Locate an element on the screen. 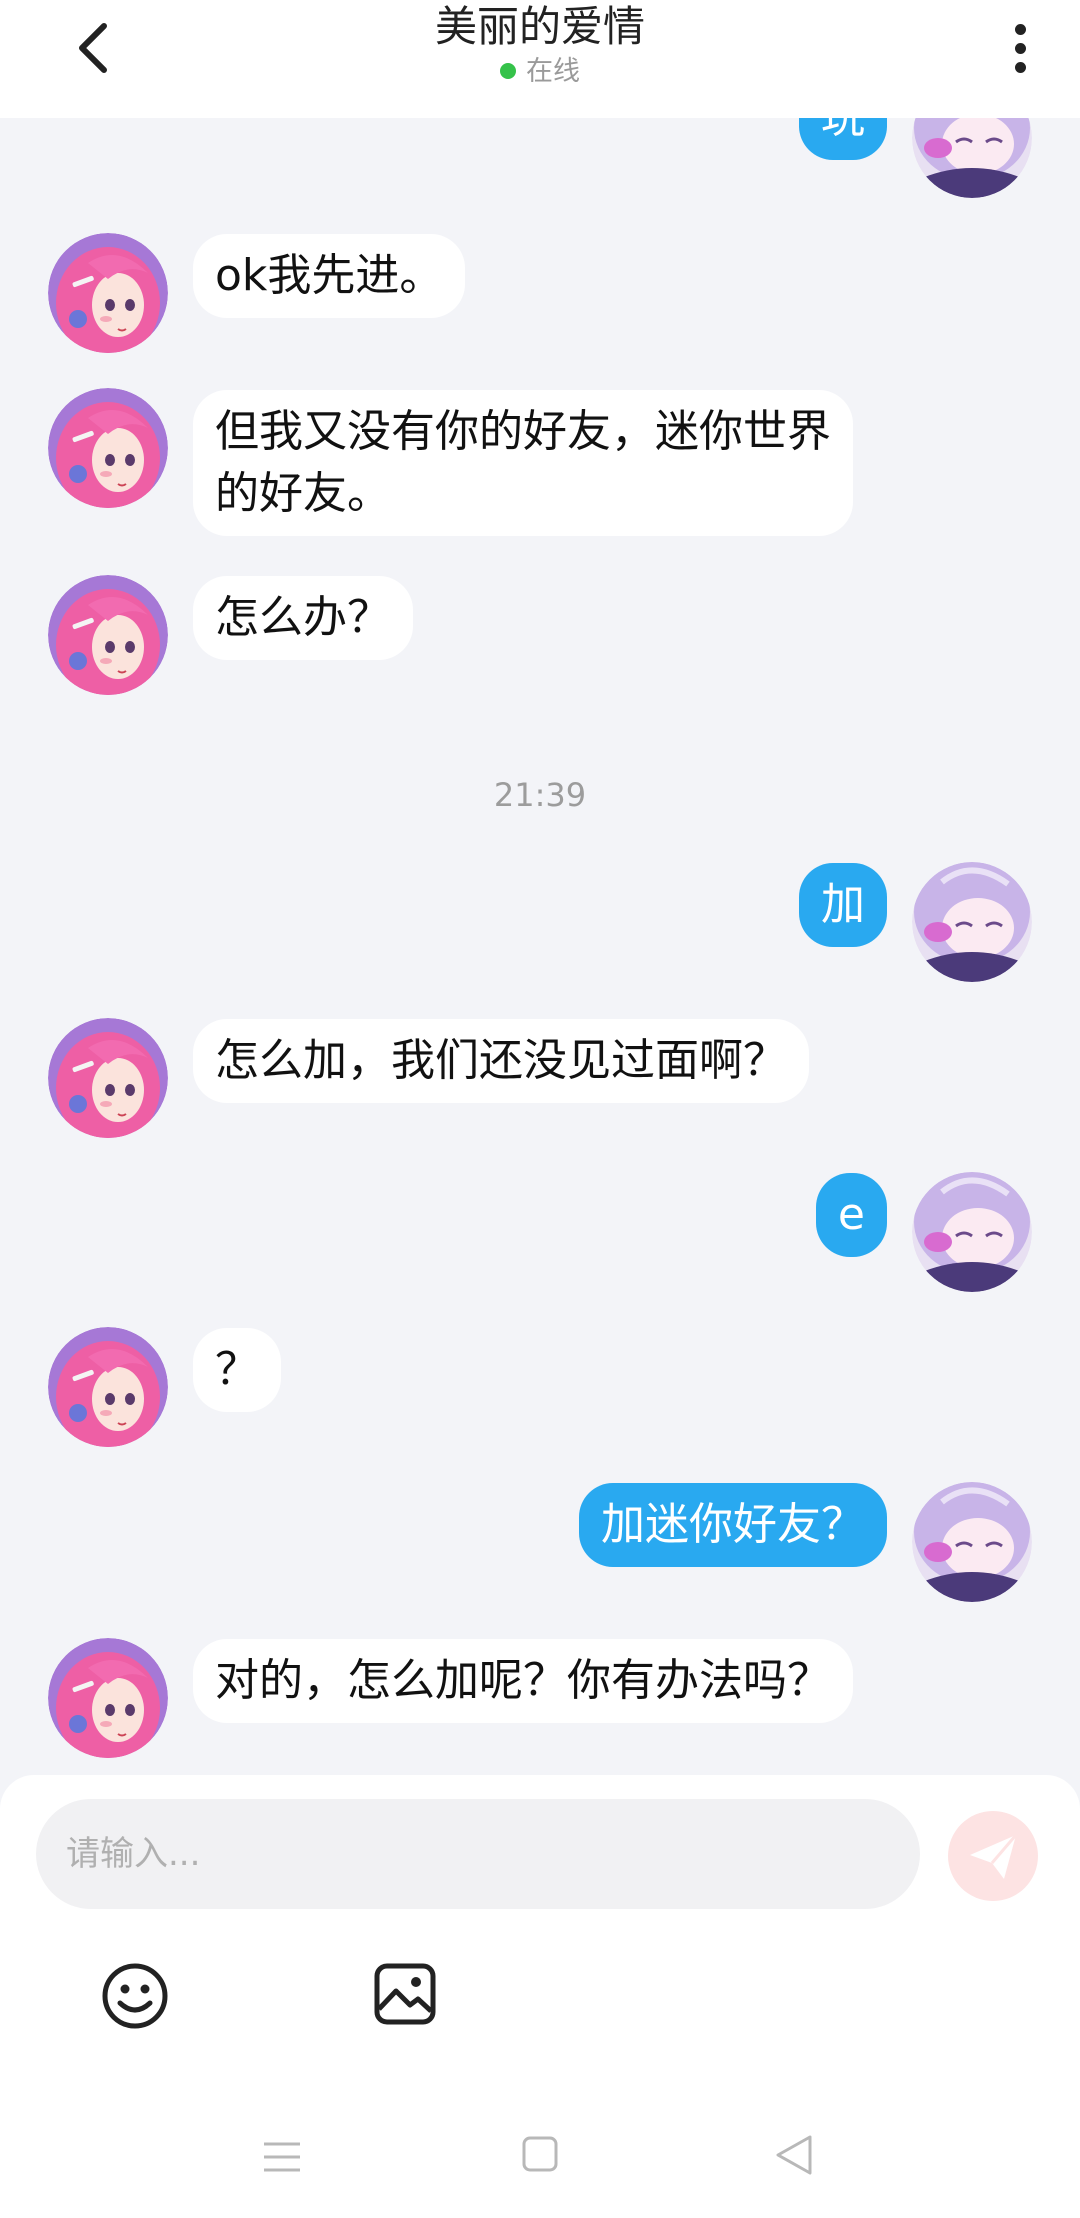 This screenshot has width=1080, height=2218. online-status: 在线 is located at coordinates (540, 72).